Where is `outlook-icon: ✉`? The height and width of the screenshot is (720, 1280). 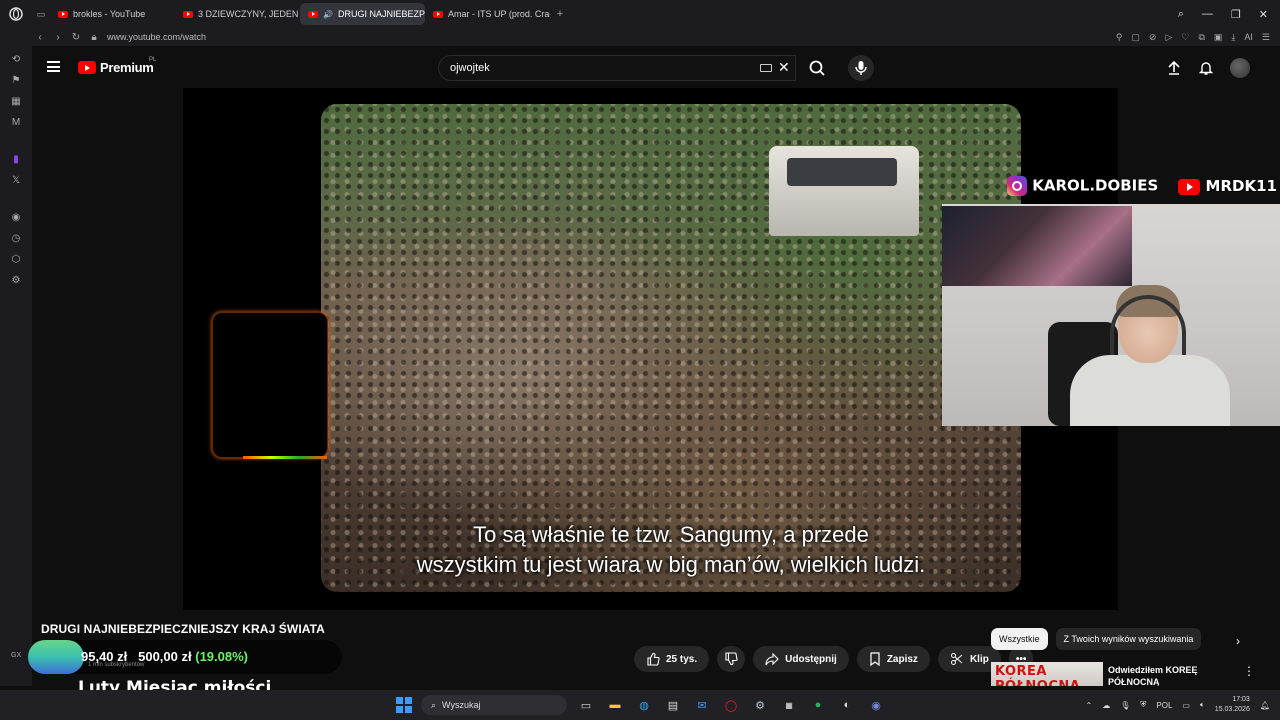 outlook-icon: ✉ is located at coordinates (702, 705).